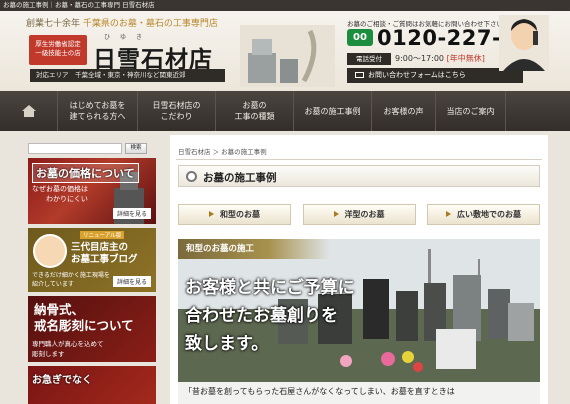 The image size is (570, 404). I want to click on banner-blog-sub2: 紹介しています, so click(53, 284).